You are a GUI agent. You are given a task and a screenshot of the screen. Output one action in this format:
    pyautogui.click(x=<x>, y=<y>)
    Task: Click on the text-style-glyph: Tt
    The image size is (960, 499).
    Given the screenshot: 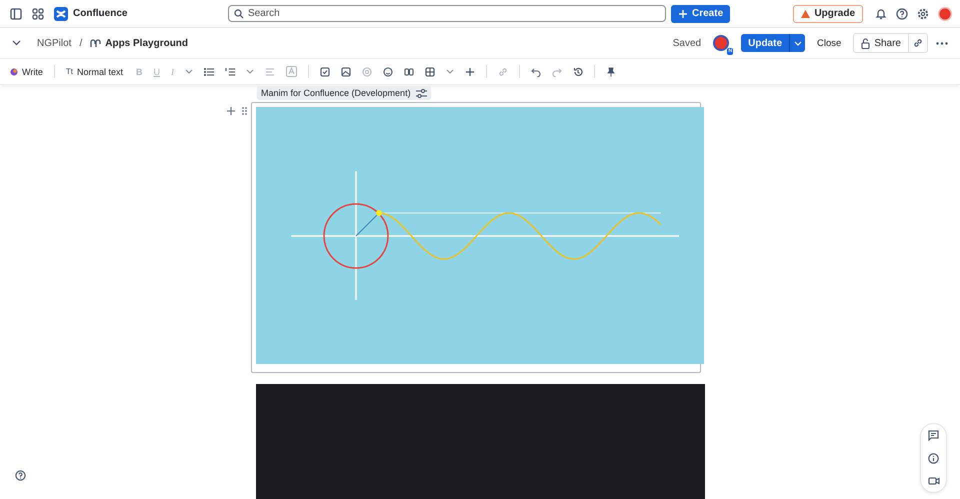 What is the action you would take?
    pyautogui.click(x=69, y=71)
    